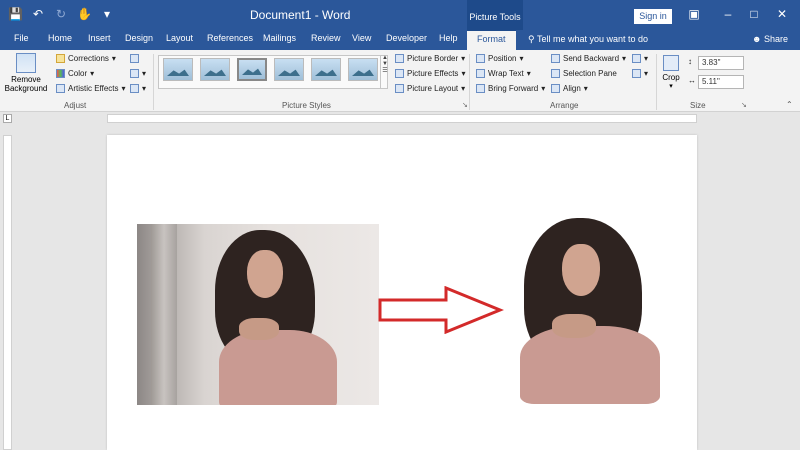 Image resolution: width=800 pixels, height=450 pixels. Describe the element at coordinates (402, 118) in the screenshot. I see `horizontal-ruler` at that location.